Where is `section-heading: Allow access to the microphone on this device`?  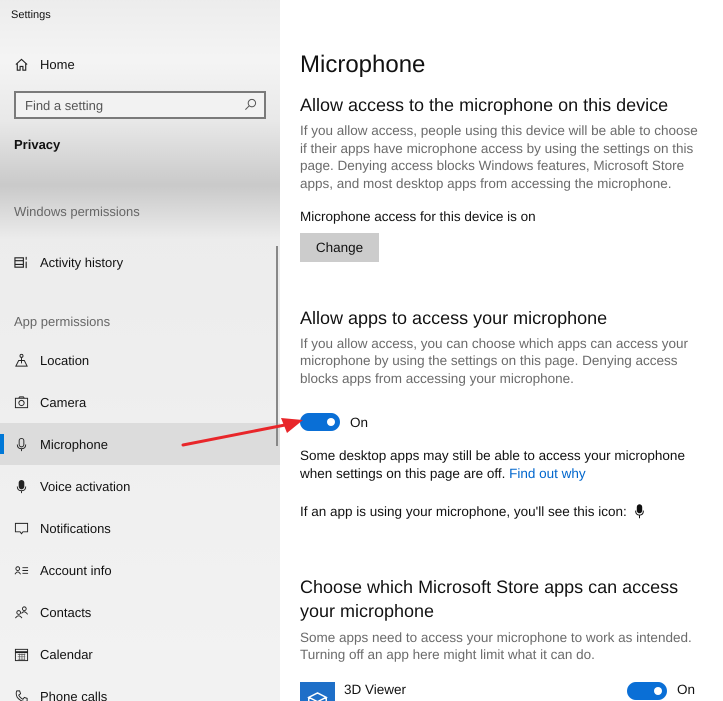 section-heading: Allow access to the microphone on this device is located at coordinates (485, 105).